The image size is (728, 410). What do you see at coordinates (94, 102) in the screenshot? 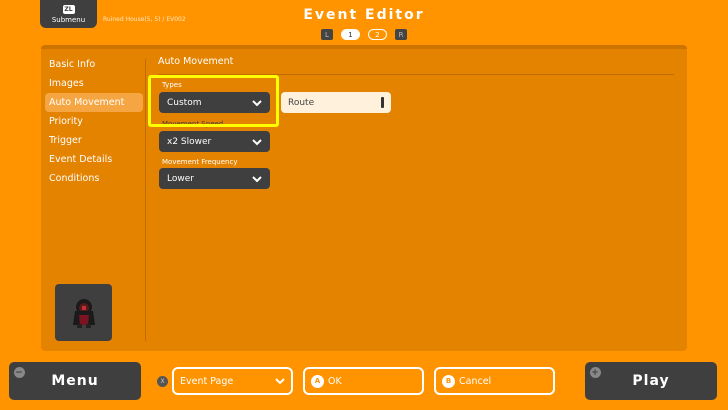
I see `sidebar-item-auto-movement: Auto Movement` at bounding box center [94, 102].